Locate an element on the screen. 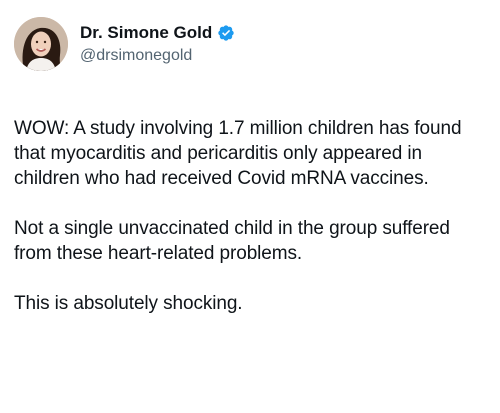 The image size is (500, 413). verified-badge-icon is located at coordinates (226, 33).